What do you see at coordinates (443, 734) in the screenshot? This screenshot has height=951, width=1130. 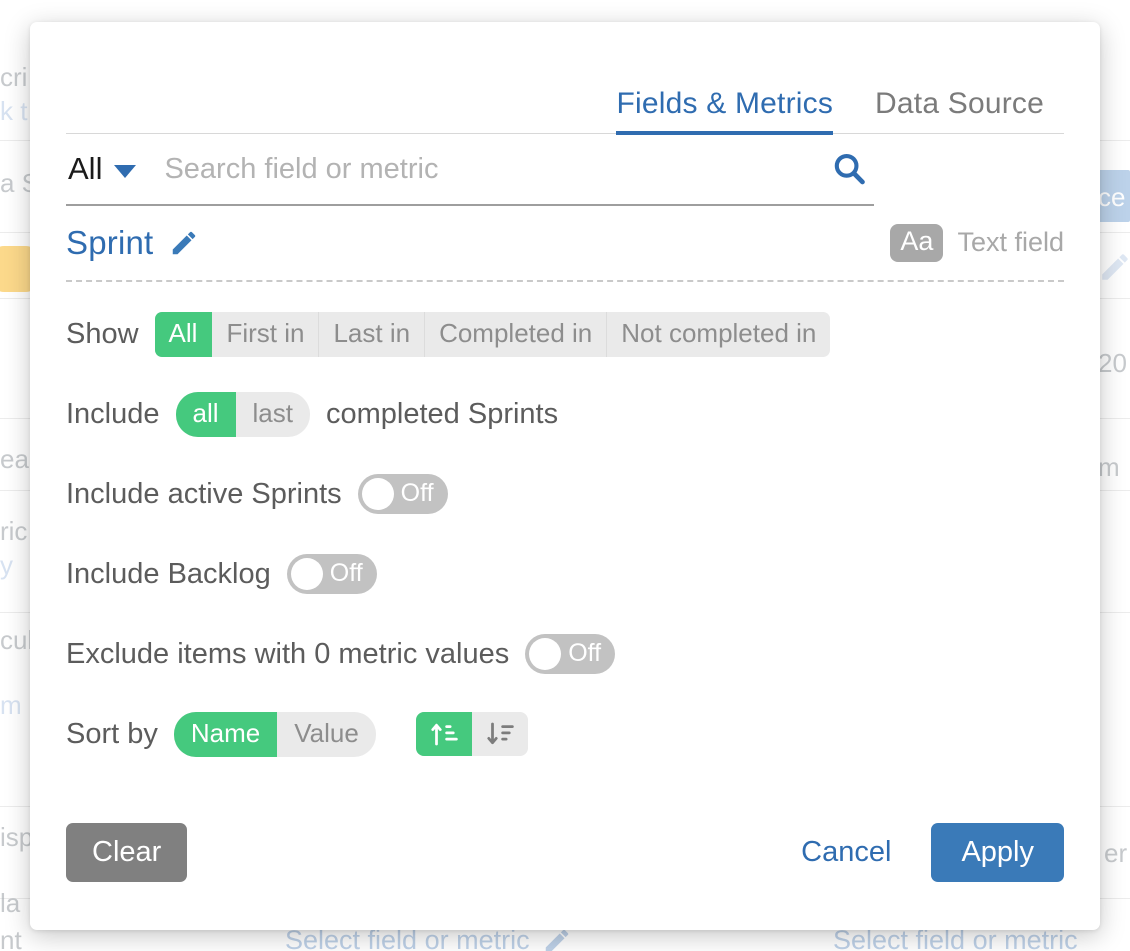 I see `sort-ascending-icon` at bounding box center [443, 734].